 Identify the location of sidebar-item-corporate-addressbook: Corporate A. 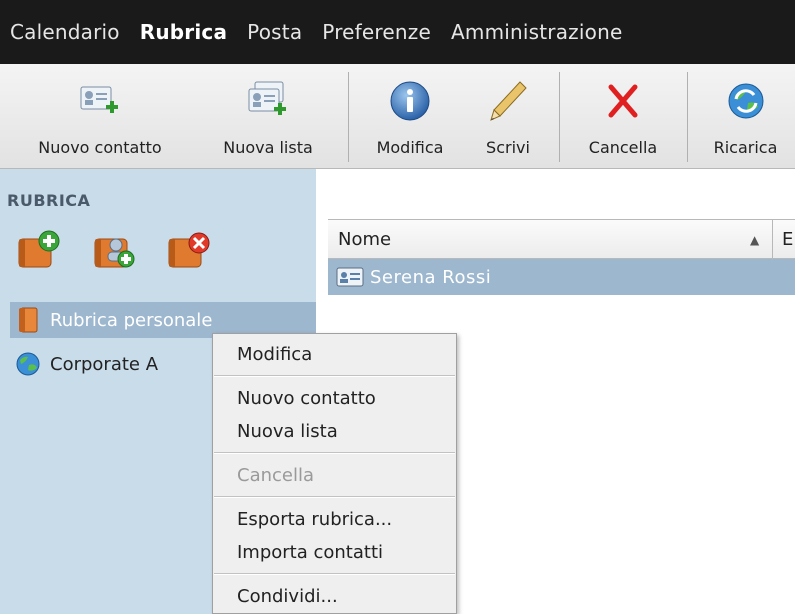
(84, 364).